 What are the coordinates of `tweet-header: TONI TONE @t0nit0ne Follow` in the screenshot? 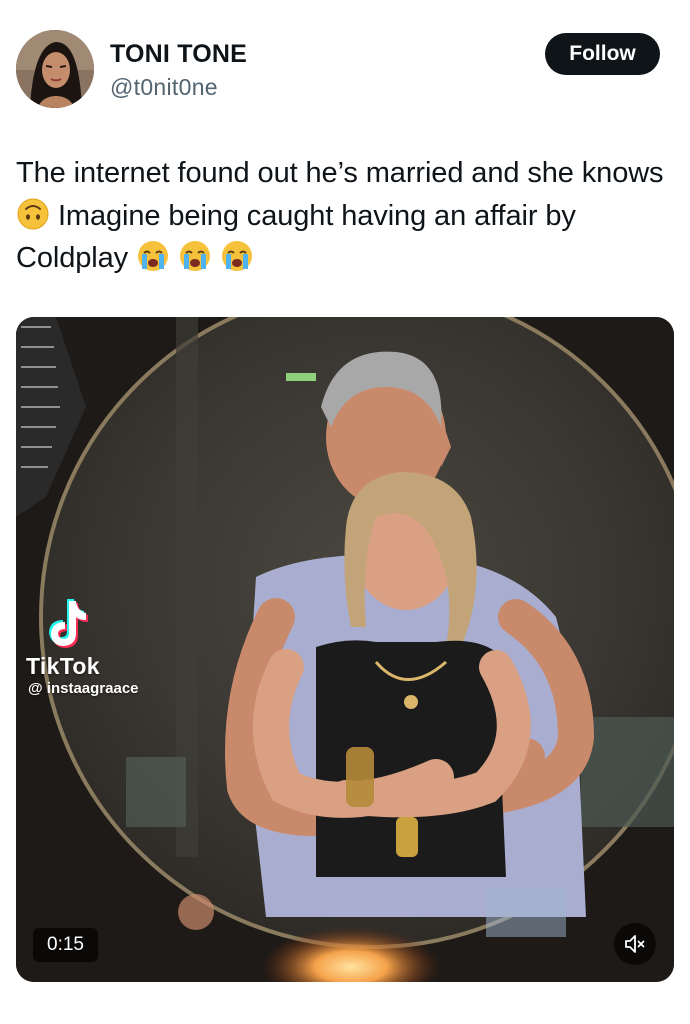 It's located at (345, 60).